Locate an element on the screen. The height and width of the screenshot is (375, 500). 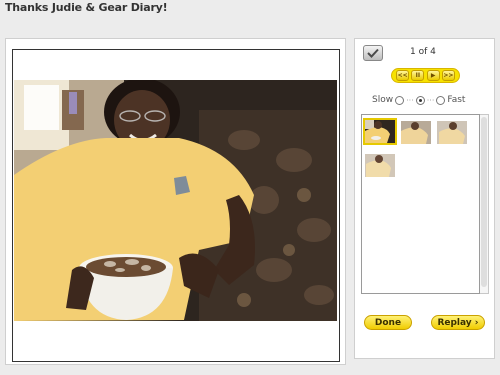
thumbnail-scrollbar is located at coordinates (484, 204).